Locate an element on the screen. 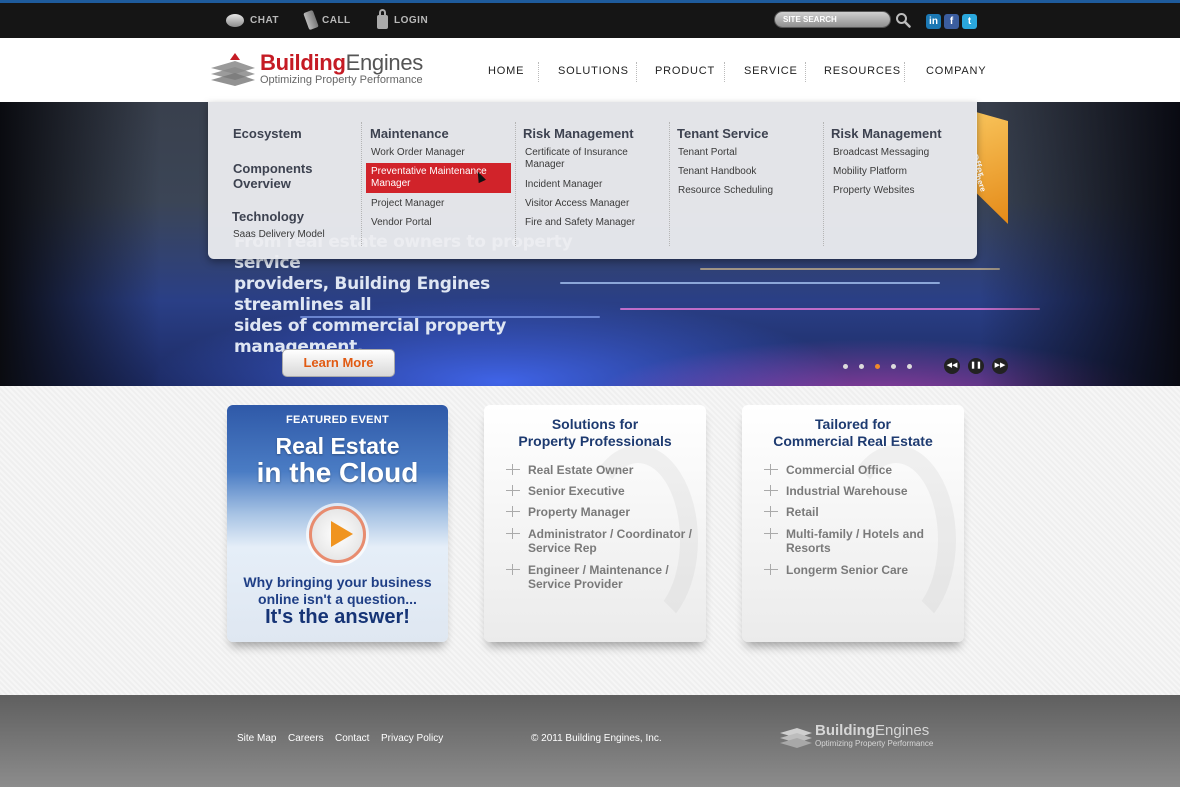 This screenshot has height=787, width=1180. play-icon is located at coordinates (337, 534).